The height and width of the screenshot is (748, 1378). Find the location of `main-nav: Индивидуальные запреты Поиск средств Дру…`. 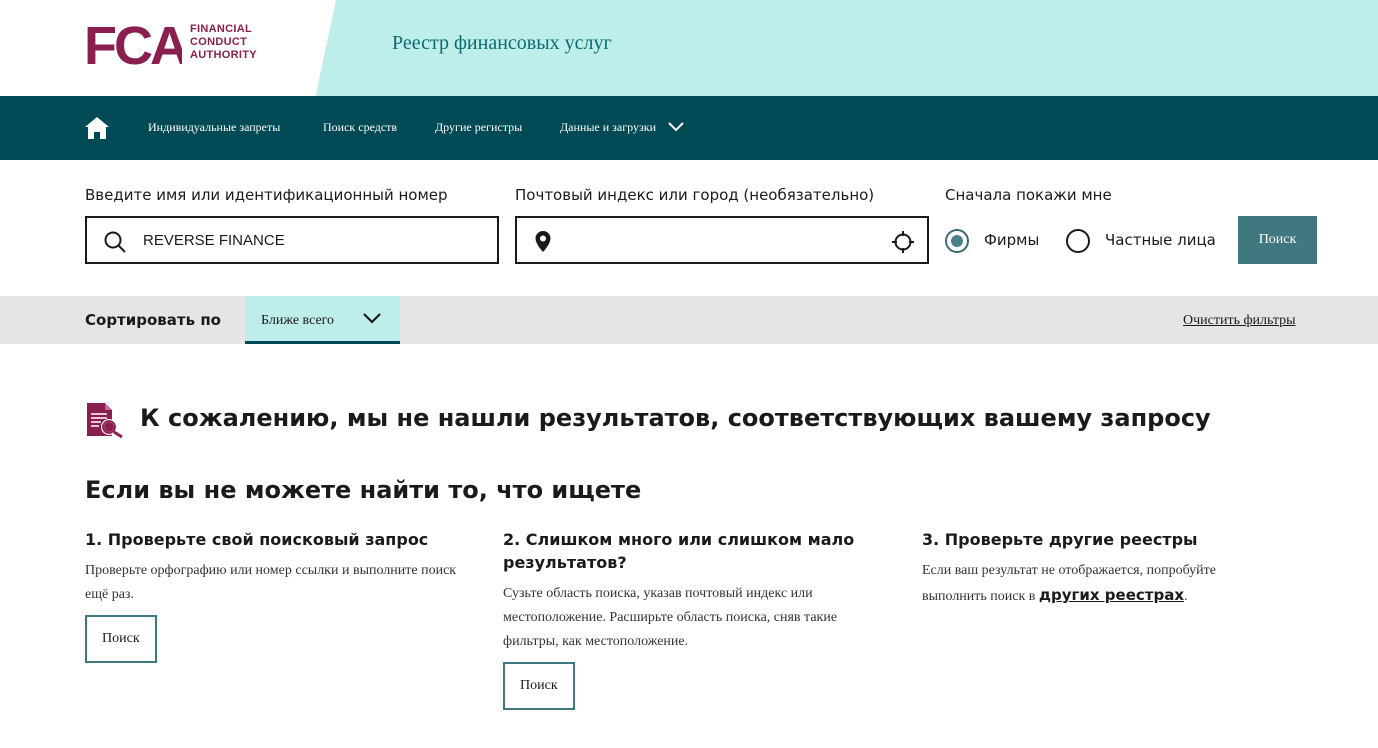

main-nav: Индивидуальные запреты Поиск средств Дру… is located at coordinates (689, 128).